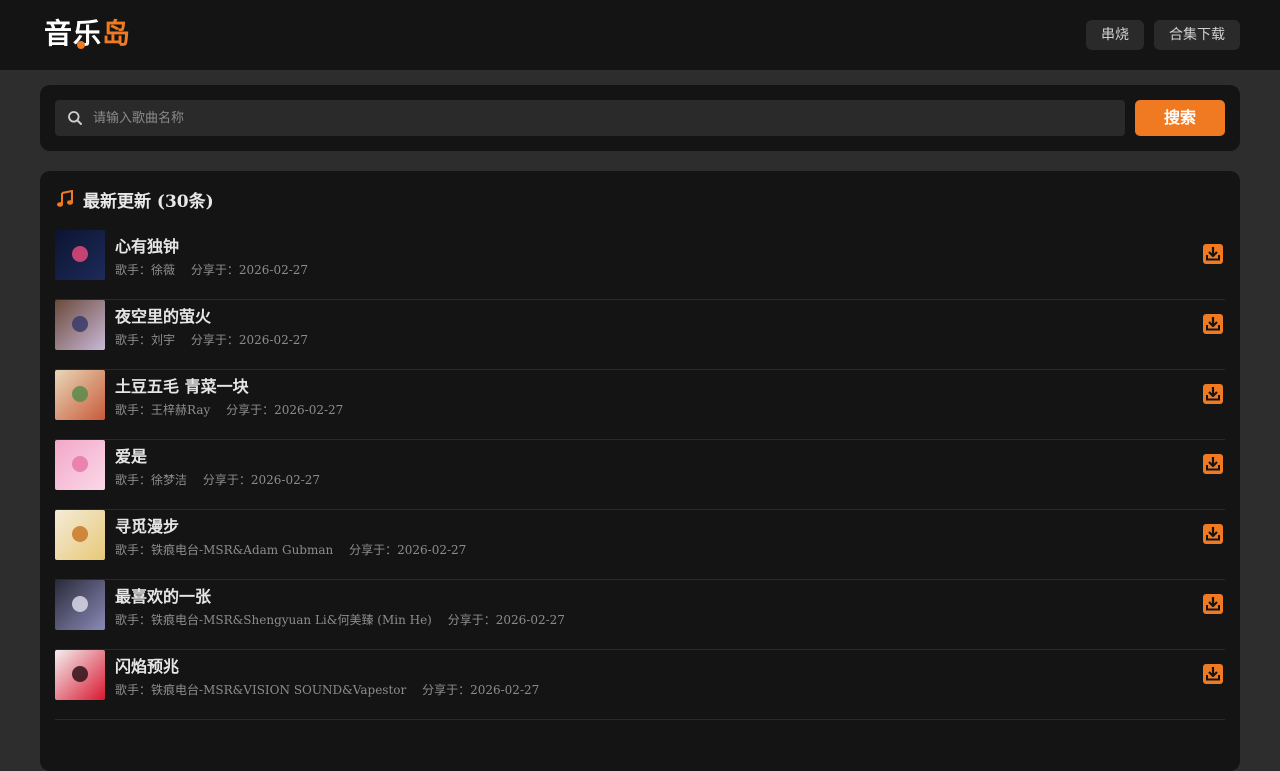  What do you see at coordinates (603, 118) in the screenshot?
I see `search-input` at bounding box center [603, 118].